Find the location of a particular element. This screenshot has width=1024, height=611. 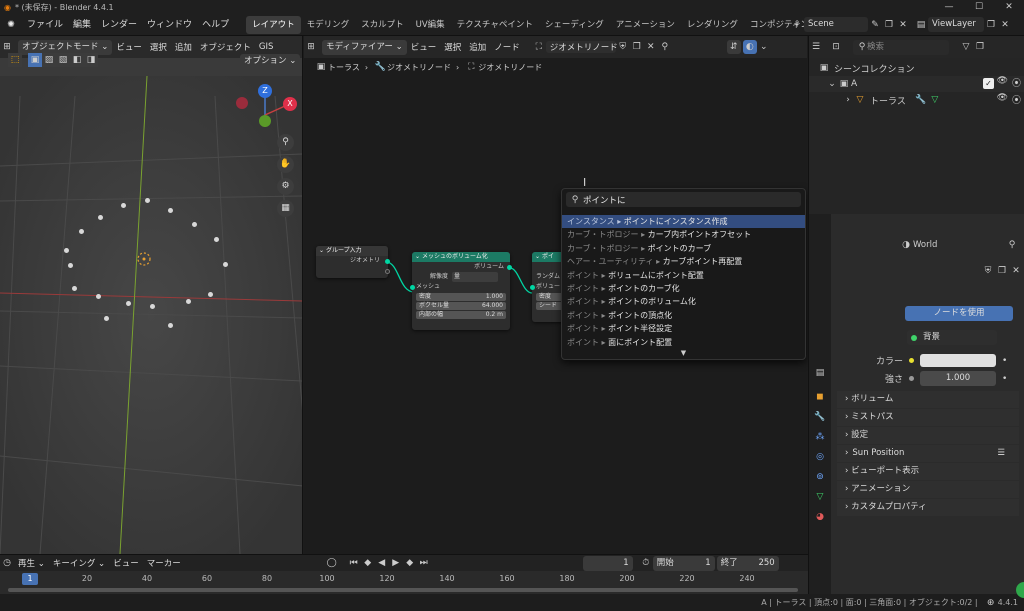

jump-end-icon: ⏭ is located at coordinates (424, 563).